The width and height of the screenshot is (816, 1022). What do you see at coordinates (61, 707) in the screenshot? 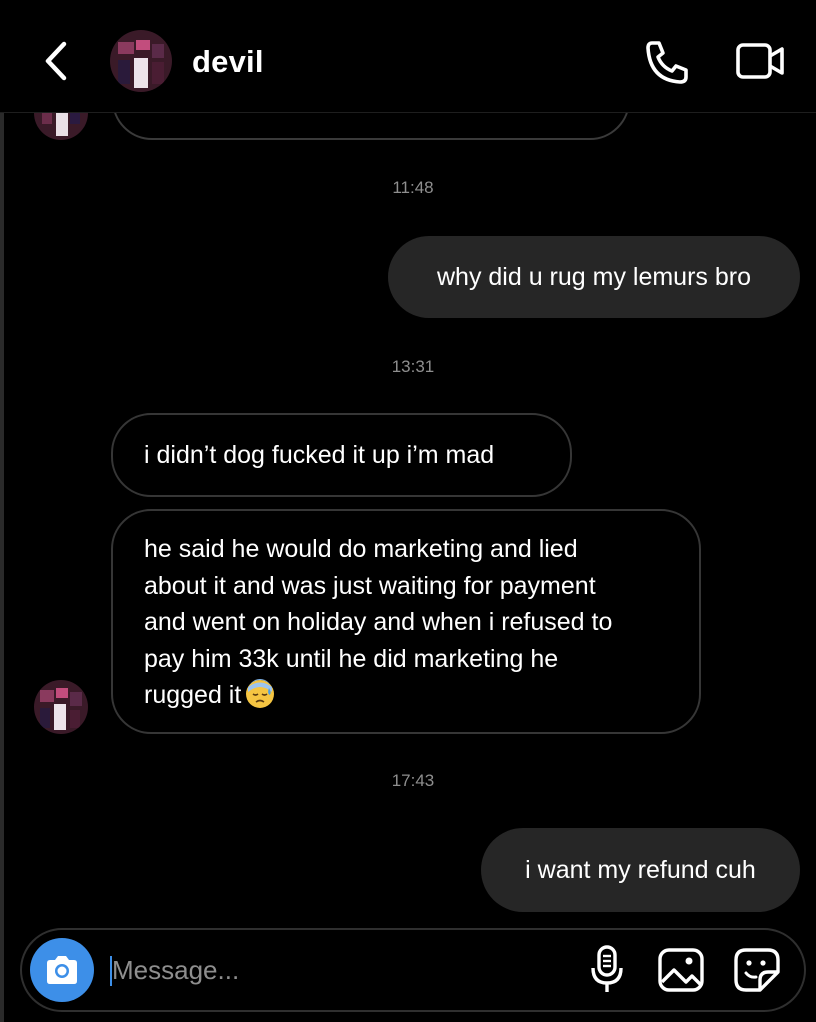
I see `avatar` at bounding box center [61, 707].